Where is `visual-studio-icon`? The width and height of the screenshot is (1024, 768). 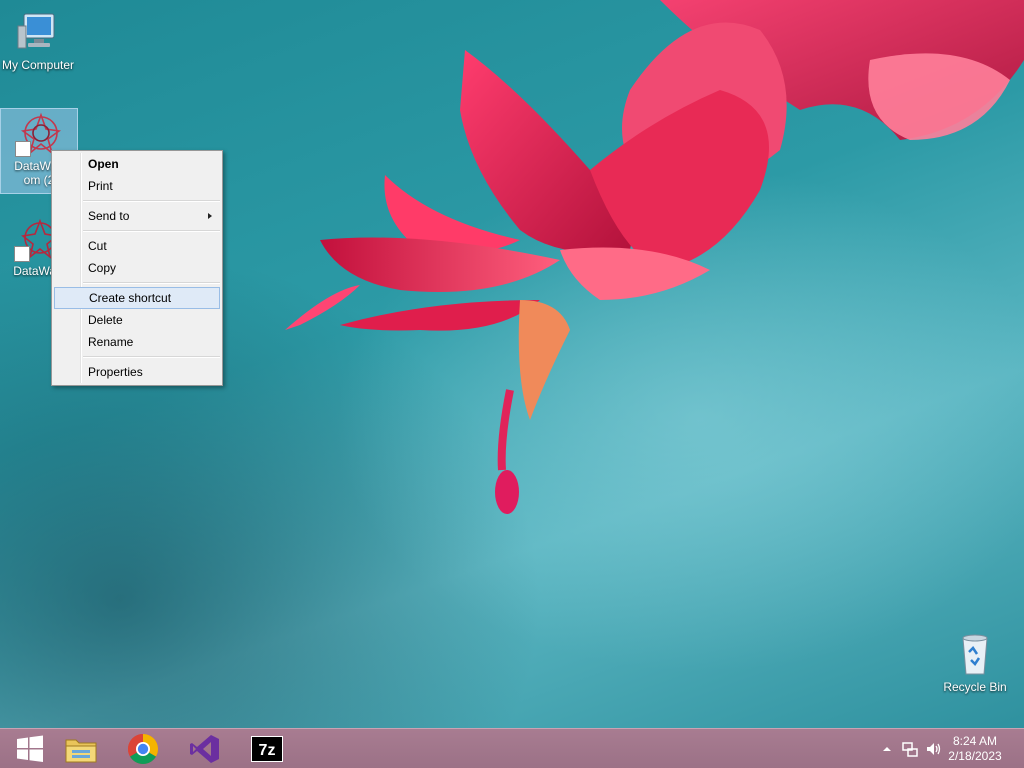 visual-studio-icon is located at coordinates (204, 749).